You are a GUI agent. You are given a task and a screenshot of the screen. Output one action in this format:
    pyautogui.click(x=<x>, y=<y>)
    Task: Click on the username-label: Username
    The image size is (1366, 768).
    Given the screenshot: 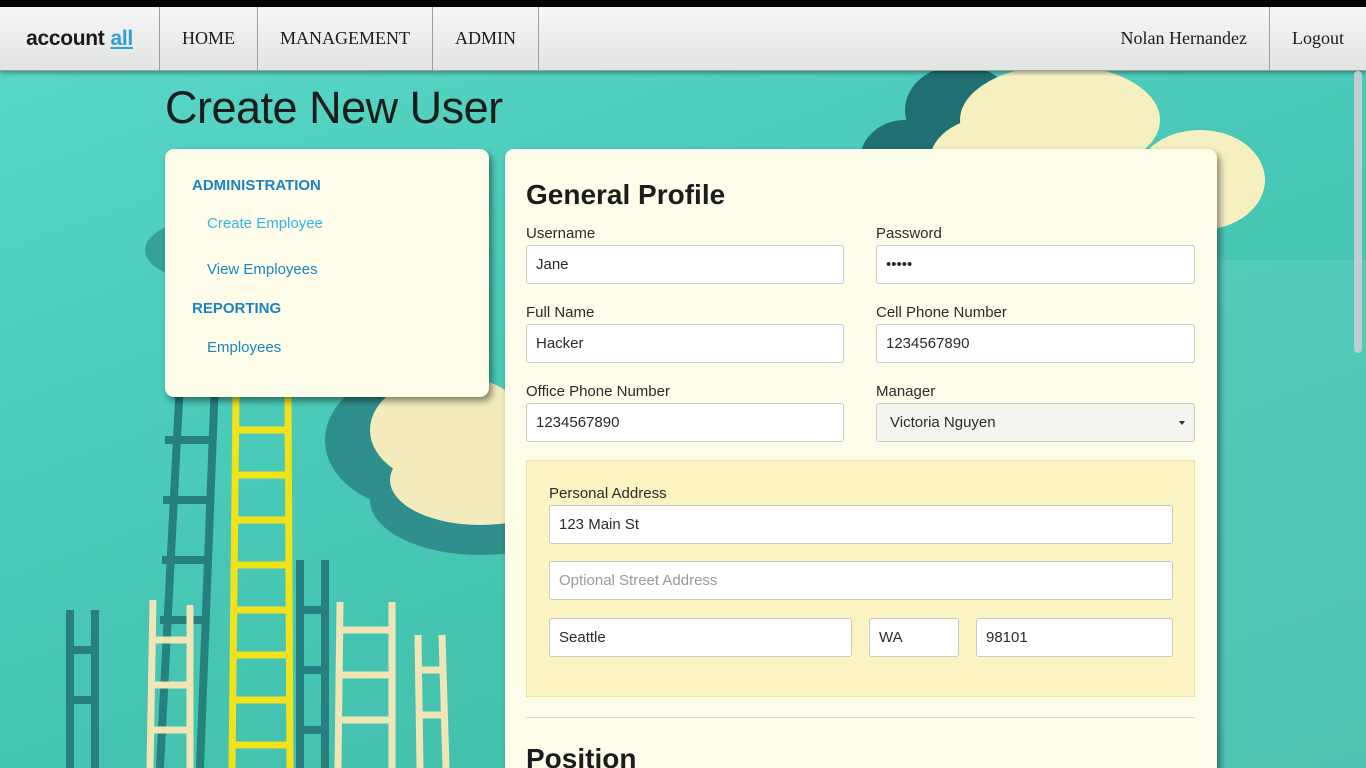 What is the action you would take?
    pyautogui.click(x=561, y=233)
    